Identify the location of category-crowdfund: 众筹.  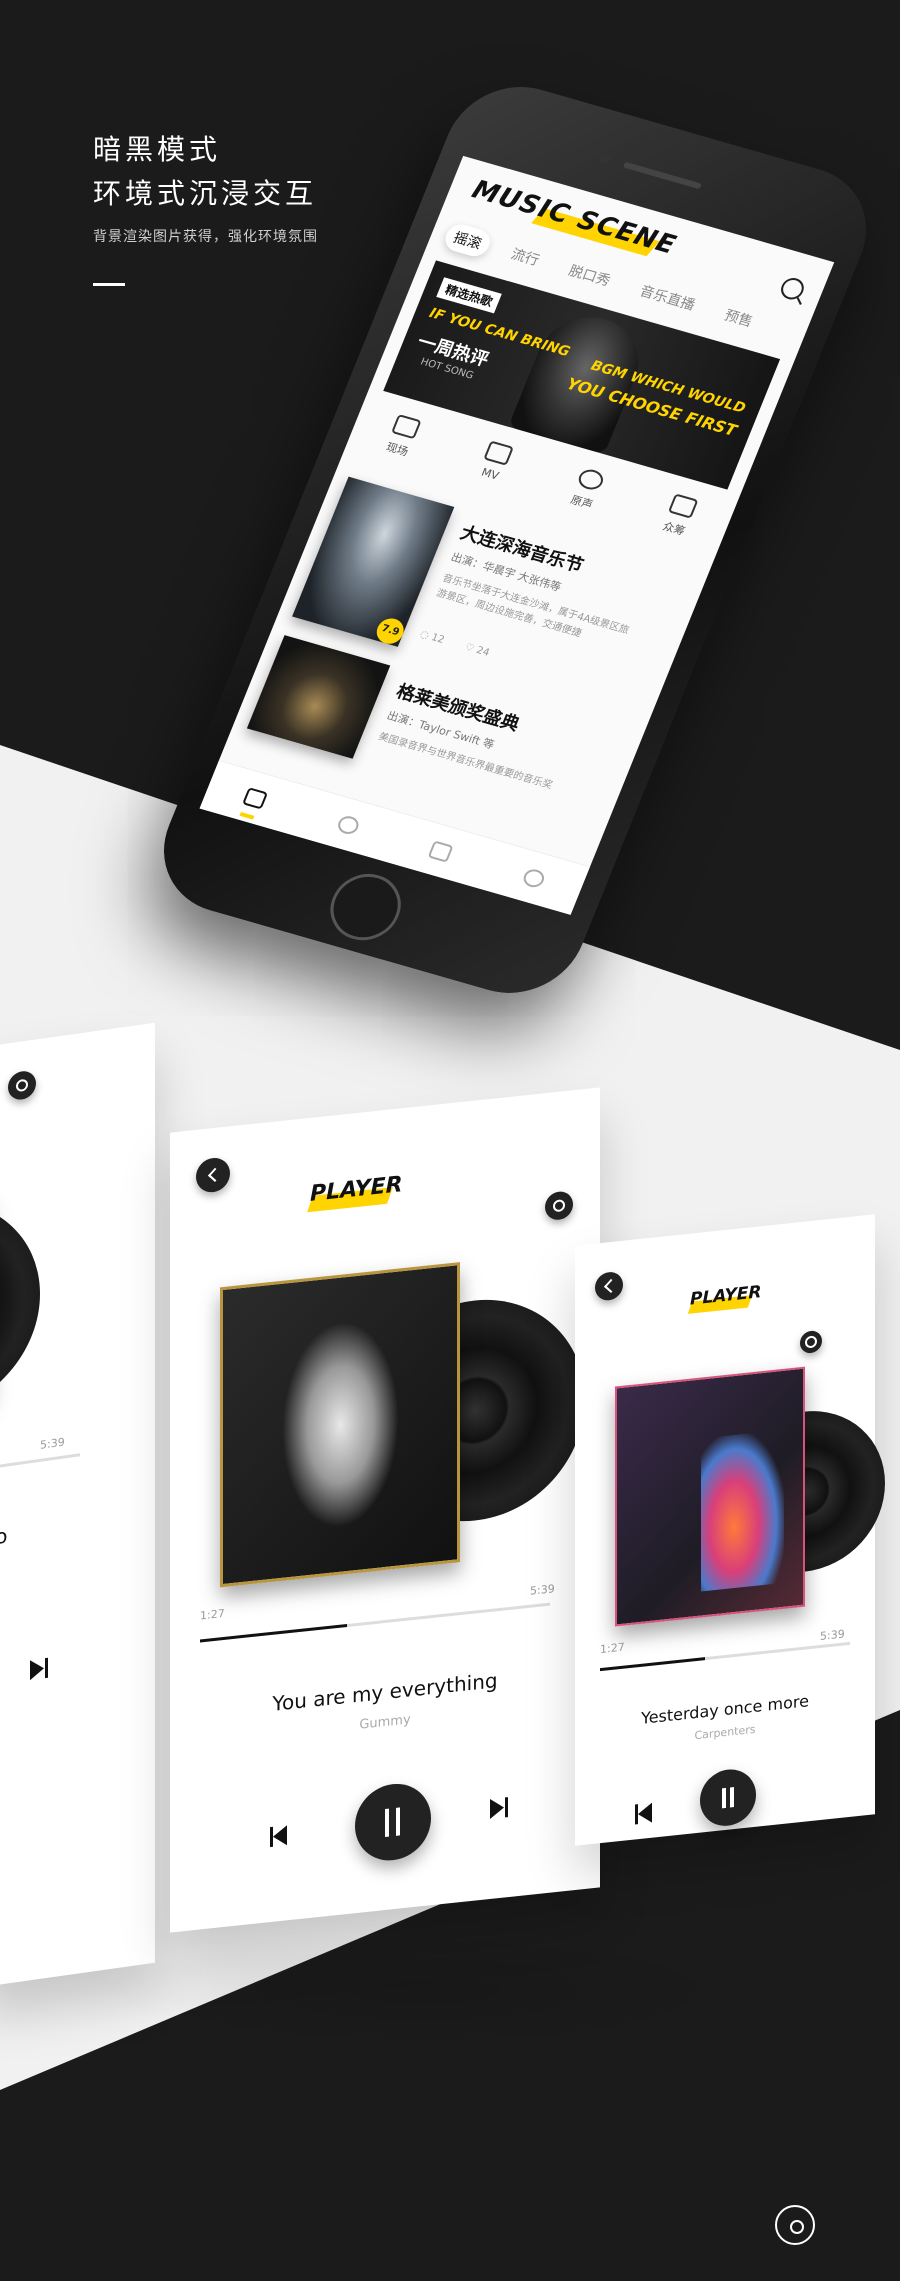
(678, 516).